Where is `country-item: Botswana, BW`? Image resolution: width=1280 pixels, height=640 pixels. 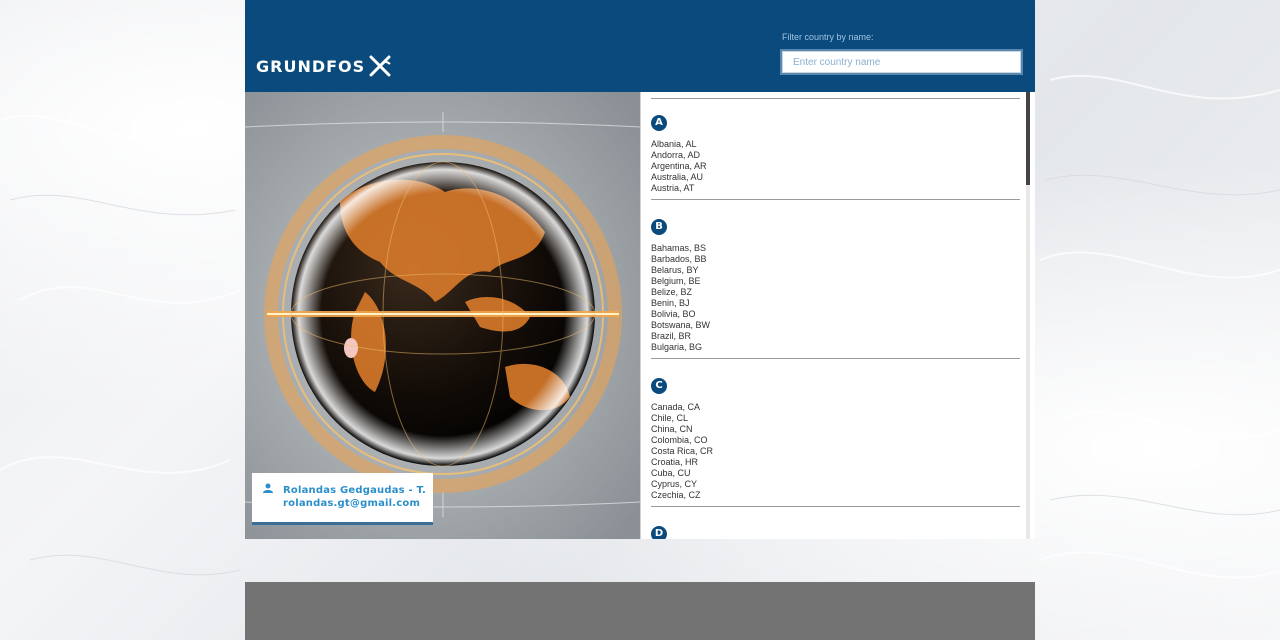
country-item: Botswana, BW is located at coordinates (680, 325).